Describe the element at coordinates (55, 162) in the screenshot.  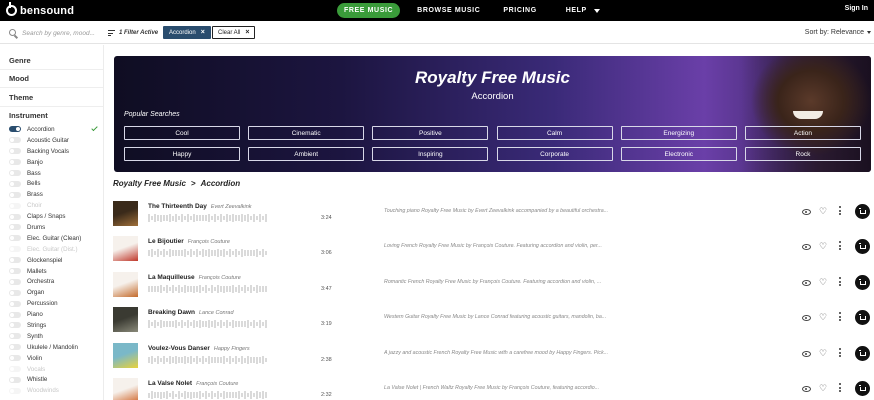
I see `sidebar-item-instrument: Banjo` at that location.